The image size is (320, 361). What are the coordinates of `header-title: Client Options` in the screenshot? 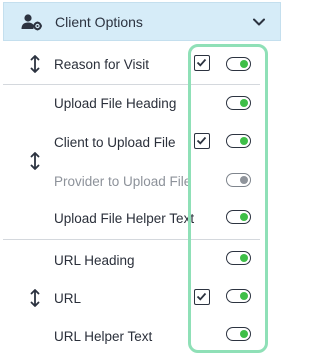 It's located at (99, 22).